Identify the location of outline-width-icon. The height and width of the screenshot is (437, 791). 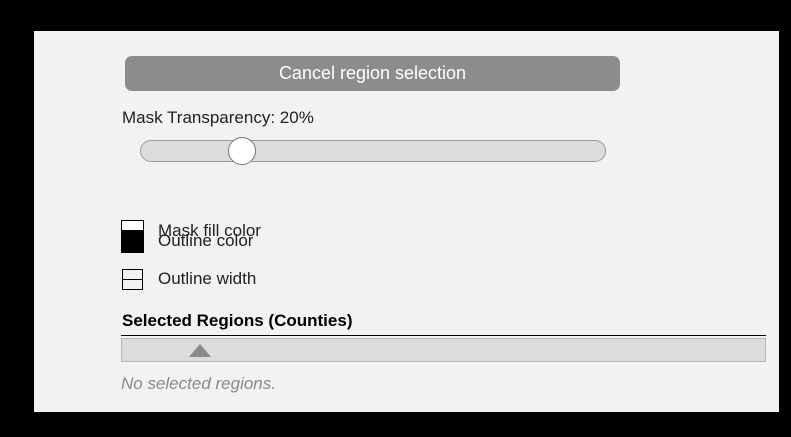
(132, 279).